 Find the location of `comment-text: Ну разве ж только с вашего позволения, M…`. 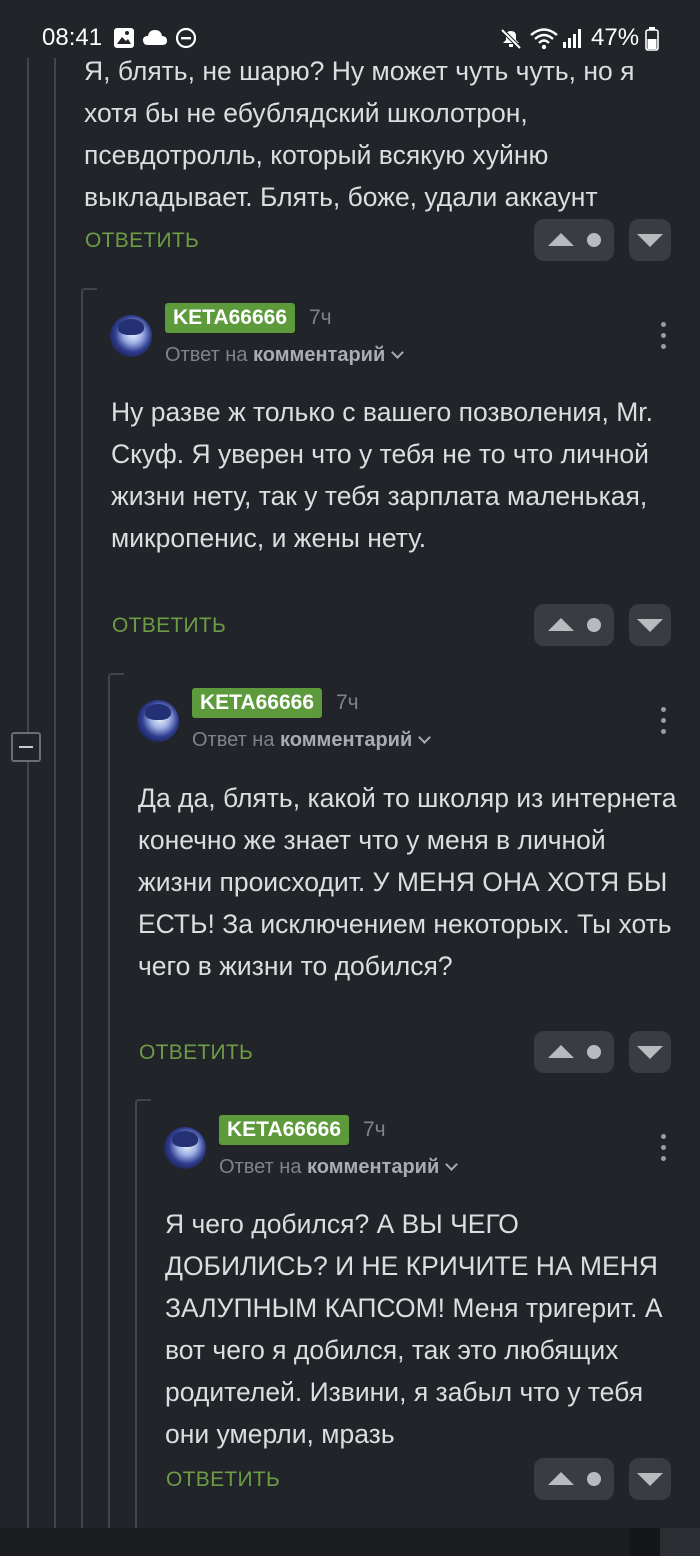

comment-text: Ну разве ж только с вашего позволения, M… is located at coordinates (382, 475).